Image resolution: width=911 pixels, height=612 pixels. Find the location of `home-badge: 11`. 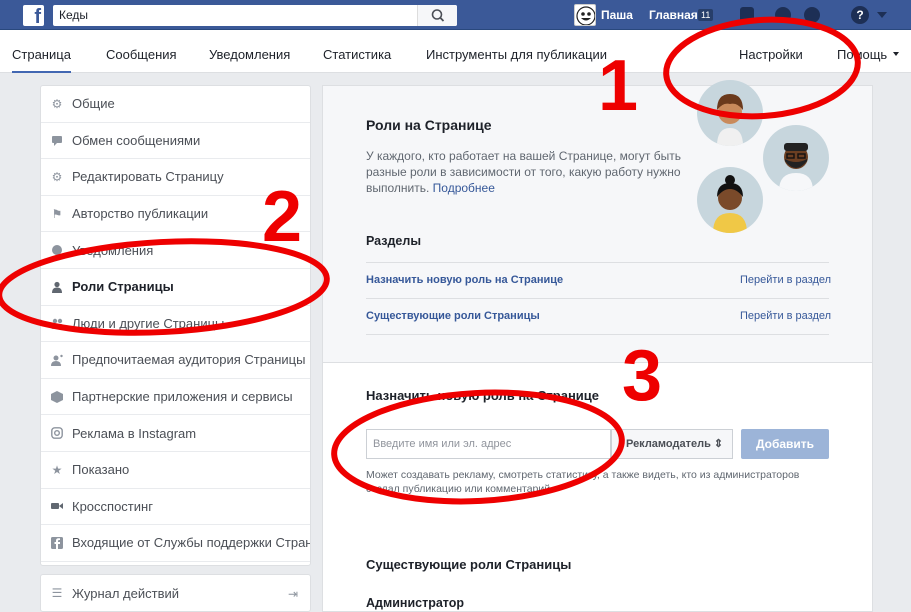

home-badge: 11 is located at coordinates (706, 15).